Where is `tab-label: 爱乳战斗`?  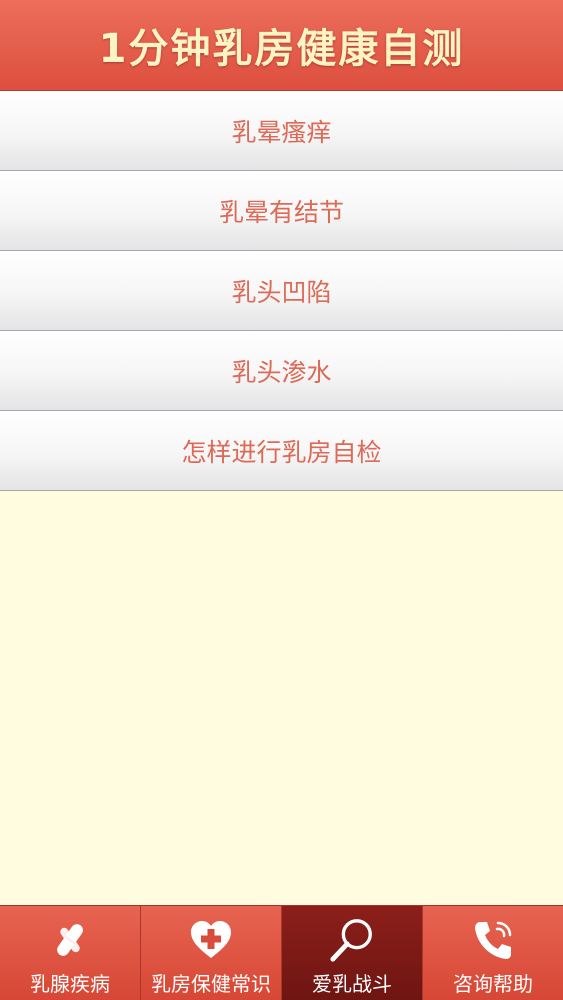
tab-label: 爱乳战斗 is located at coordinates (352, 984).